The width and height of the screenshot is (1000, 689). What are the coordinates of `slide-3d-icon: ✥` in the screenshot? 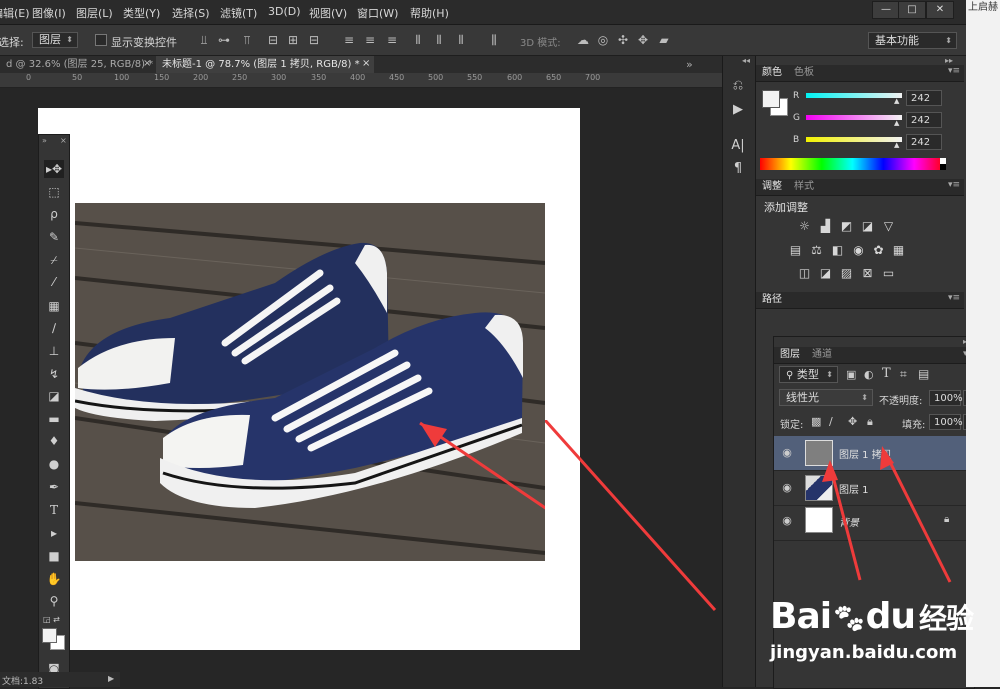 It's located at (643, 40).